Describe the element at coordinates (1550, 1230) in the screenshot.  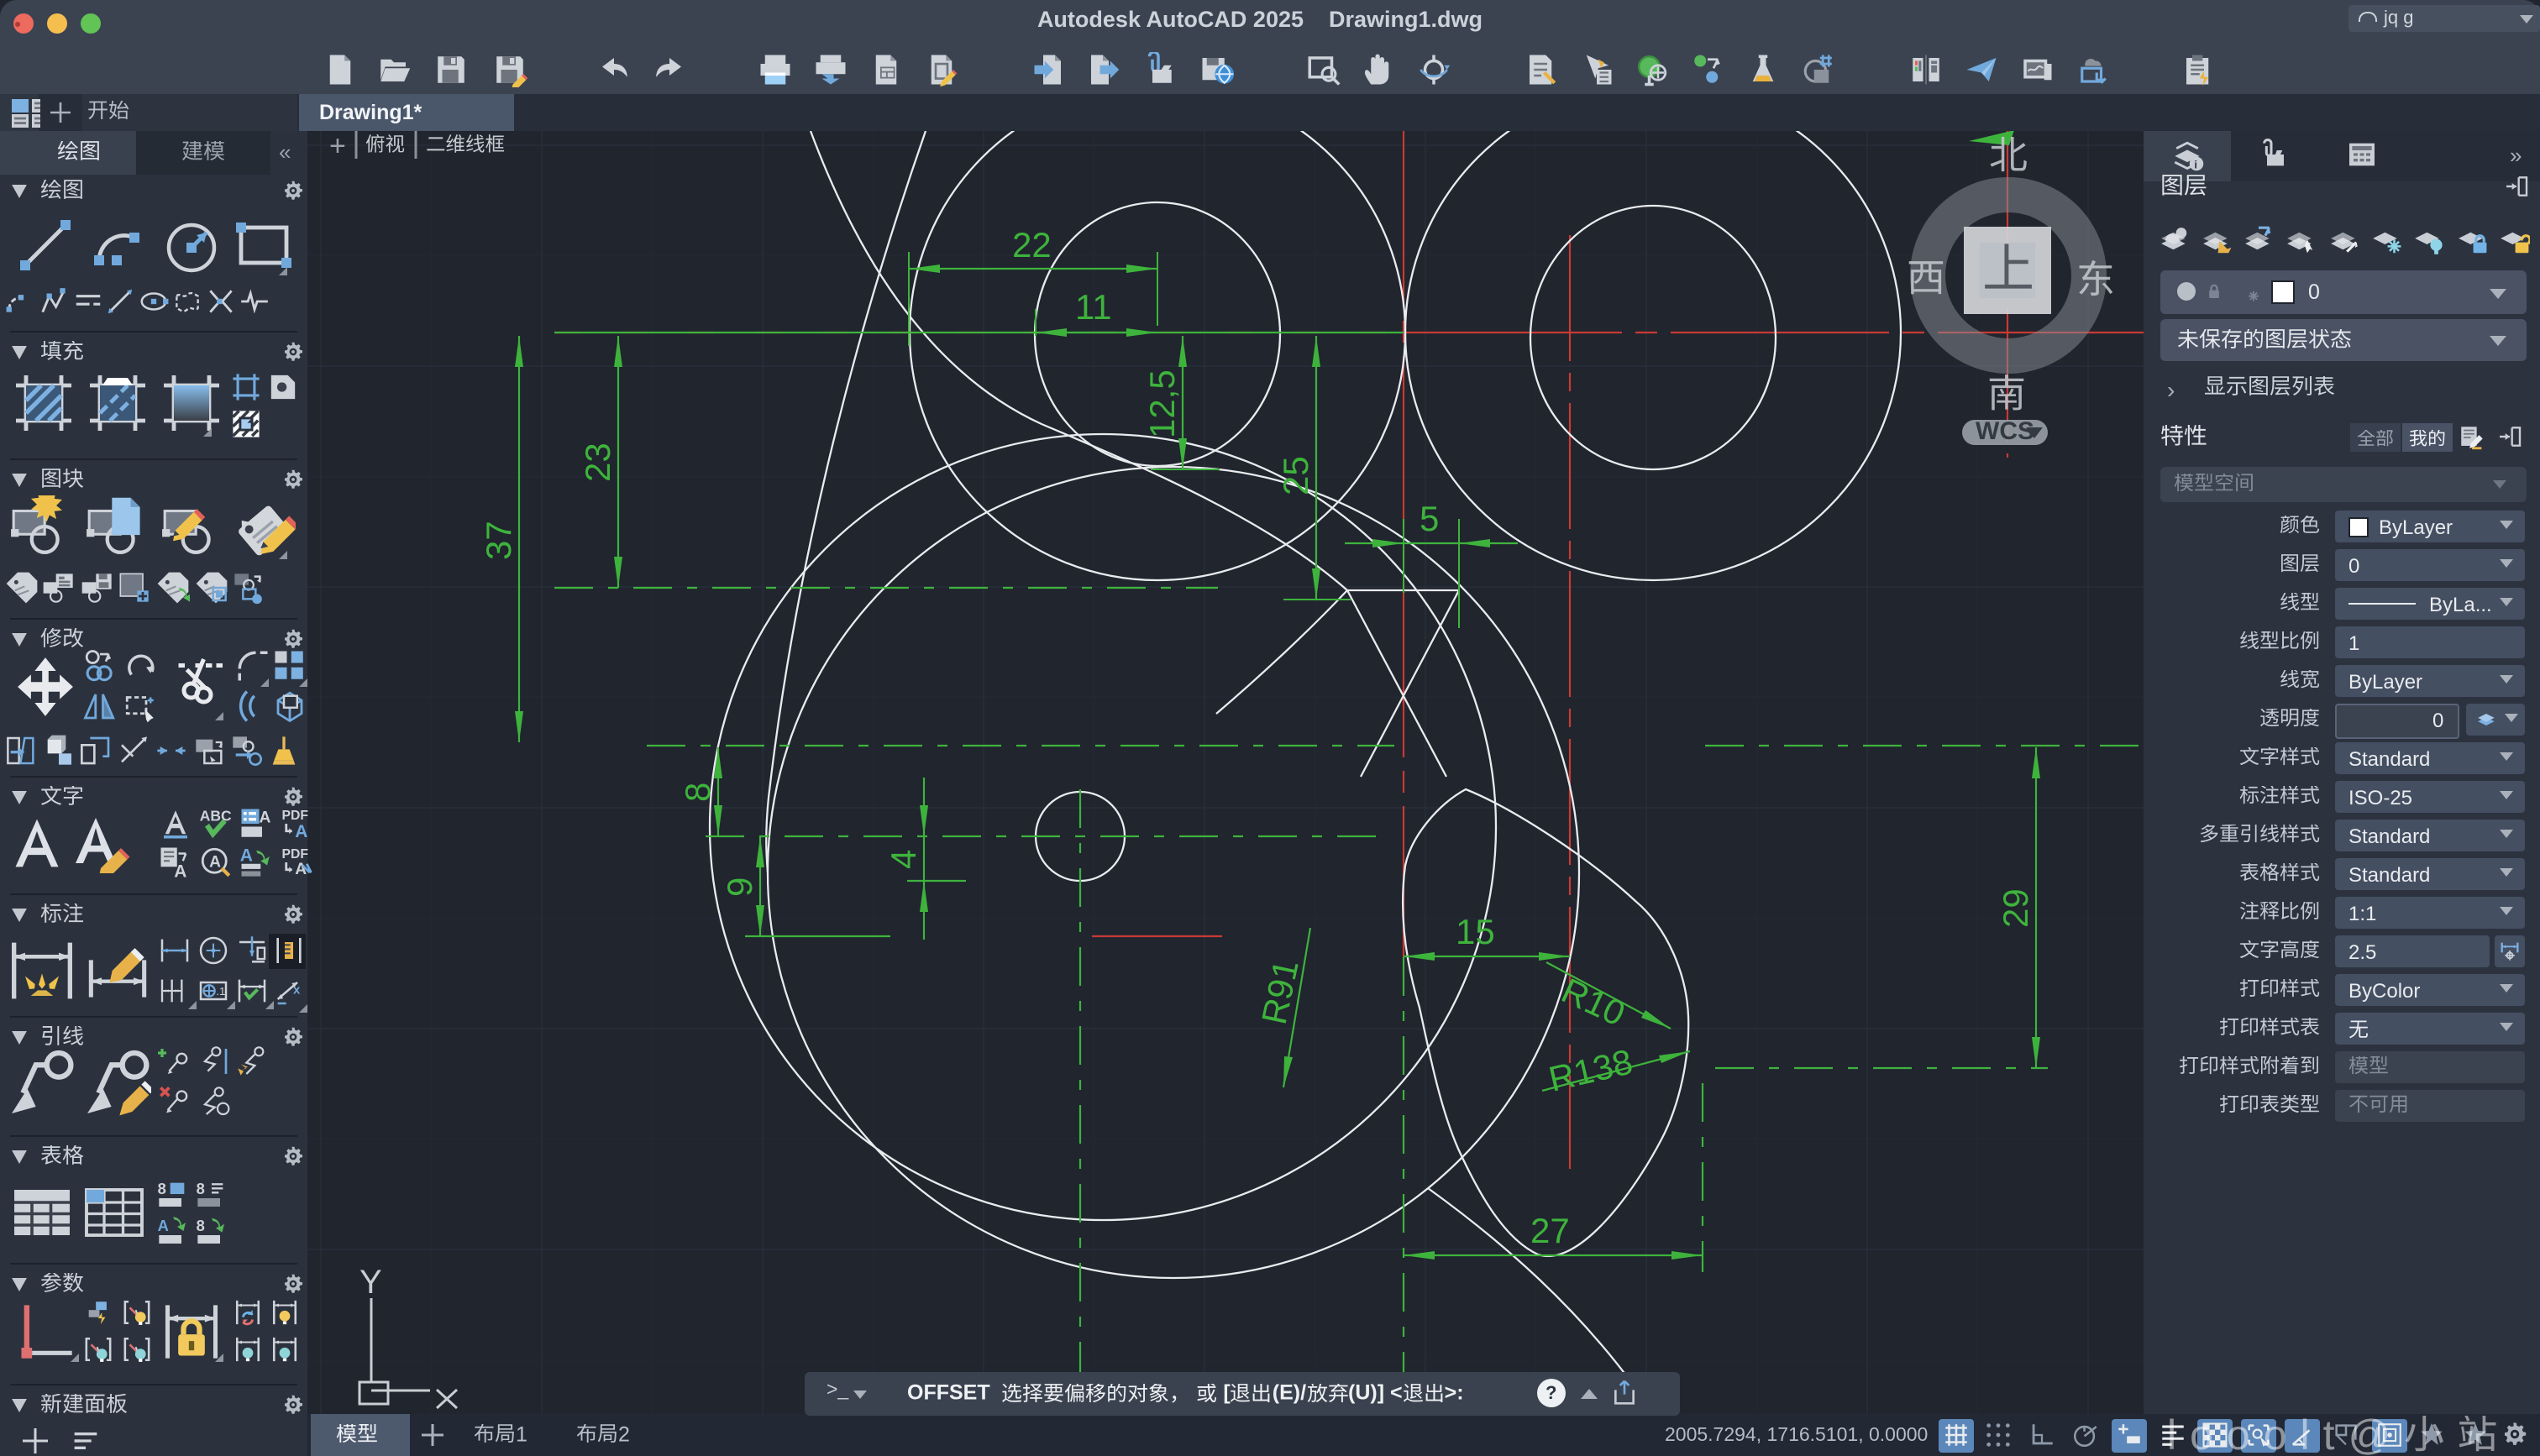
I see `svg-text: 27` at that location.